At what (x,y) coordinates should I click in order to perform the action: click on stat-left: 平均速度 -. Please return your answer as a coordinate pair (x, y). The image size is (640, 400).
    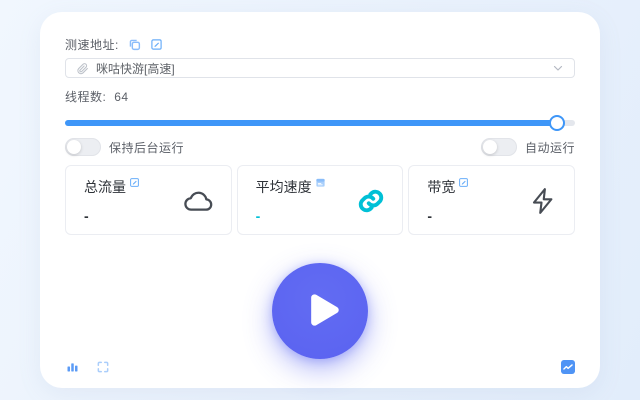
    Looking at the image, I should click on (291, 200).